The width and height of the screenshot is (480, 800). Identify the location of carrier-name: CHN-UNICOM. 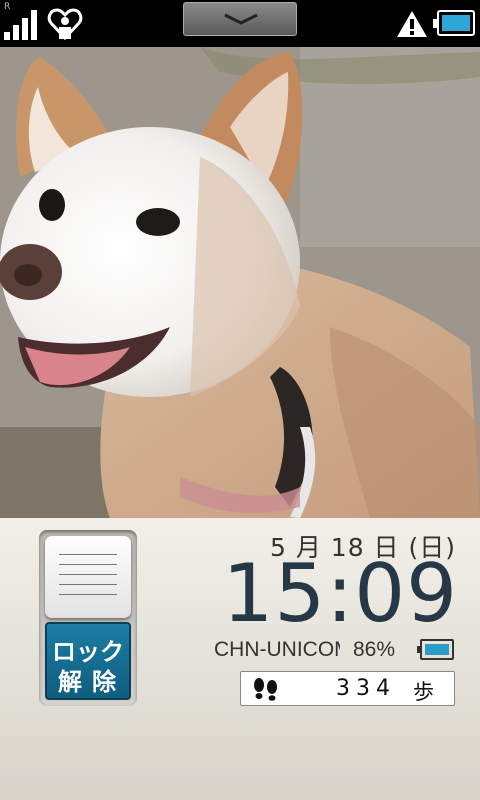
(277, 649).